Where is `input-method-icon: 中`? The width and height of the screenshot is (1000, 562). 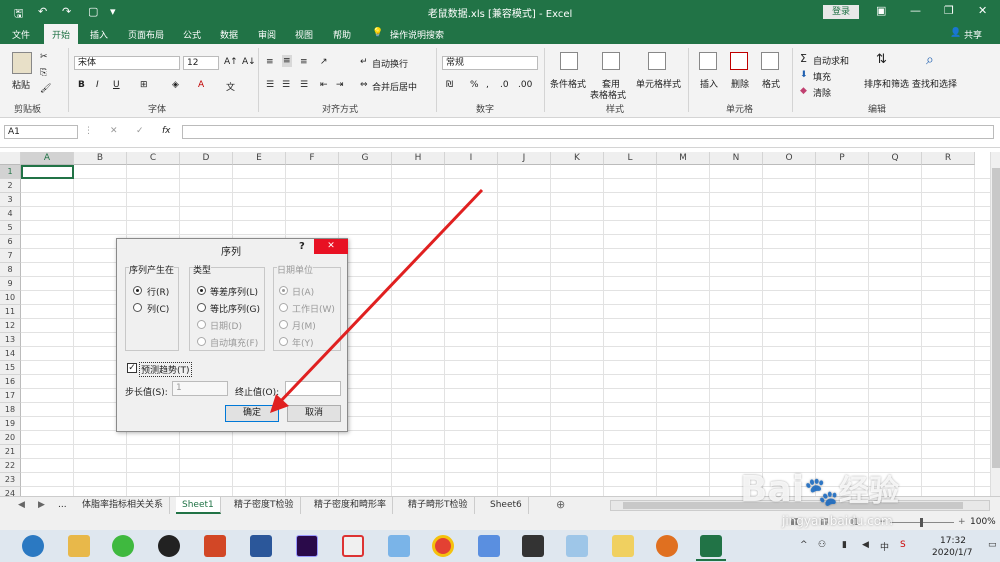
input-method-icon: 中 is located at coordinates (884, 546).